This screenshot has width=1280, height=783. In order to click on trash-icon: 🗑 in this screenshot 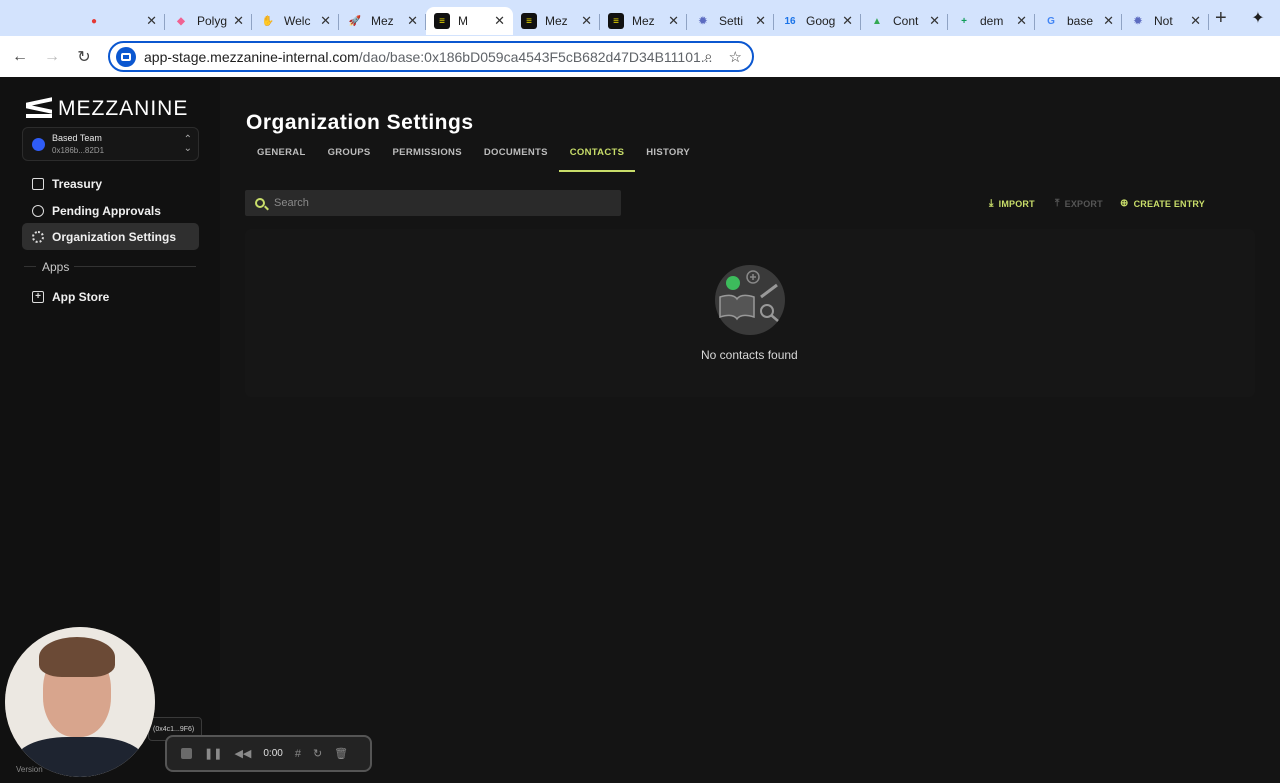, I will do `click(341, 753)`.